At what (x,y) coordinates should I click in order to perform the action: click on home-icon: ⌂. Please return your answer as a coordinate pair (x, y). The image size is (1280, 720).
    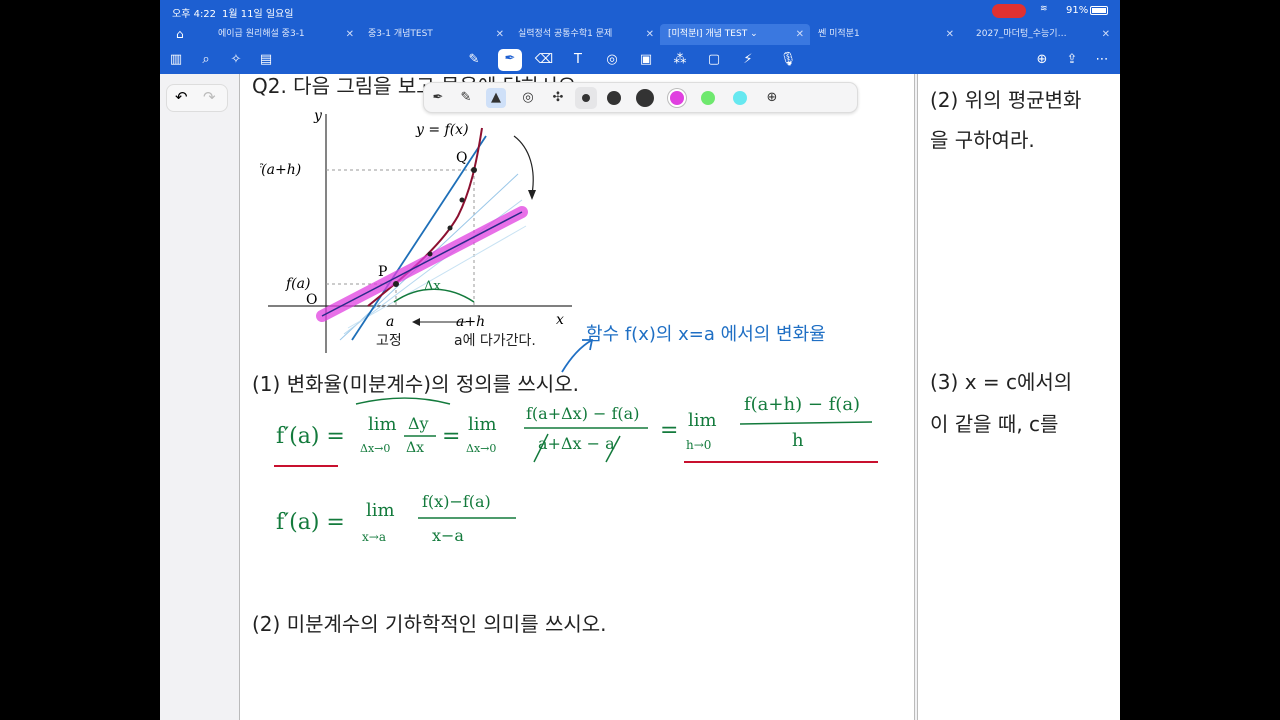
    Looking at the image, I should click on (180, 34).